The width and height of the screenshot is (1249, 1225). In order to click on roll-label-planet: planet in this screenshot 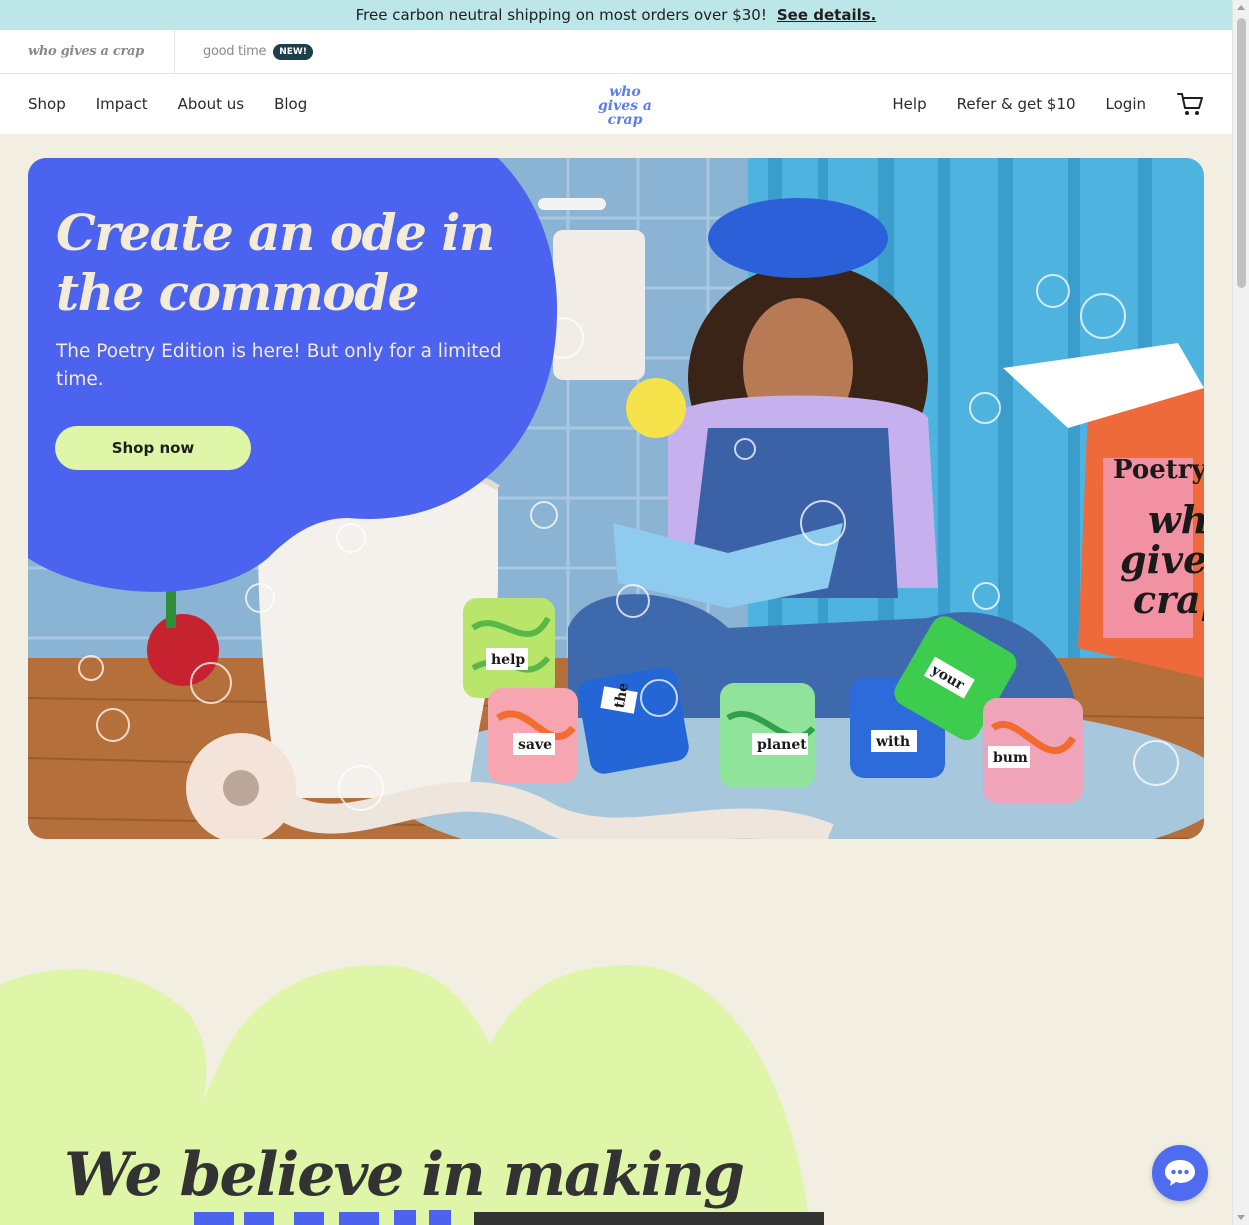, I will do `click(782, 745)`.